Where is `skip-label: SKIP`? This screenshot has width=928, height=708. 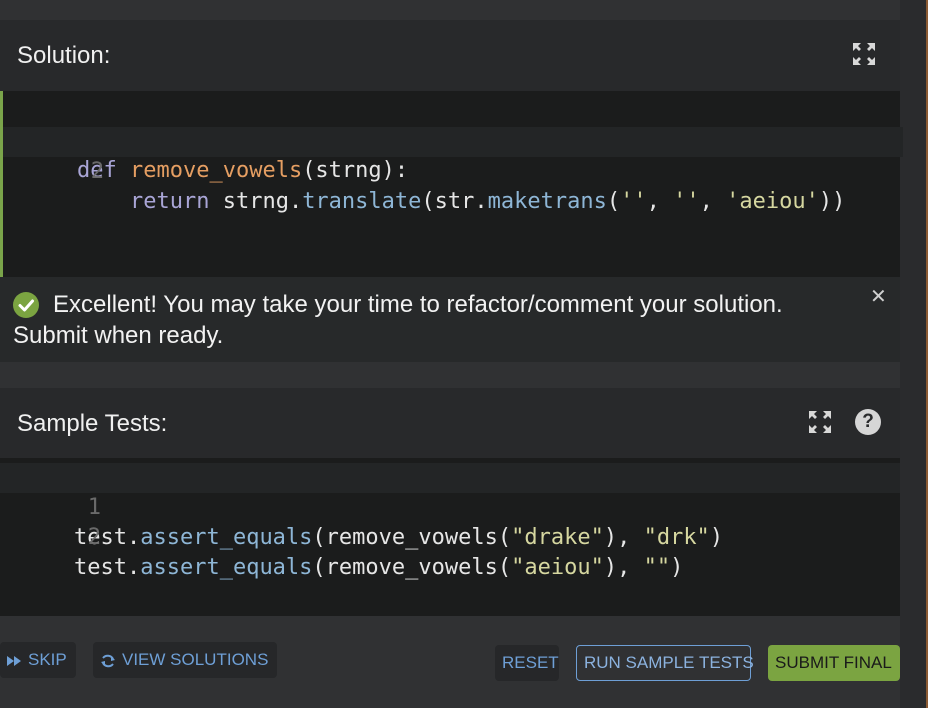 skip-label: SKIP is located at coordinates (47, 659).